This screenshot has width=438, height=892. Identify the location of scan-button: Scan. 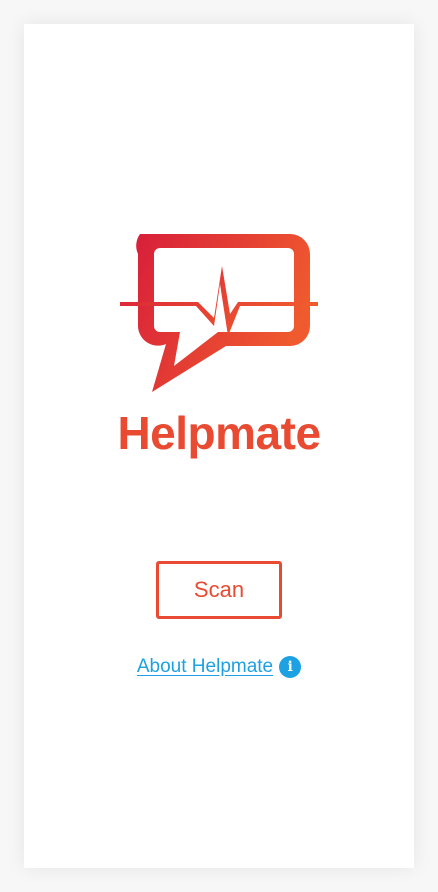
(219, 590).